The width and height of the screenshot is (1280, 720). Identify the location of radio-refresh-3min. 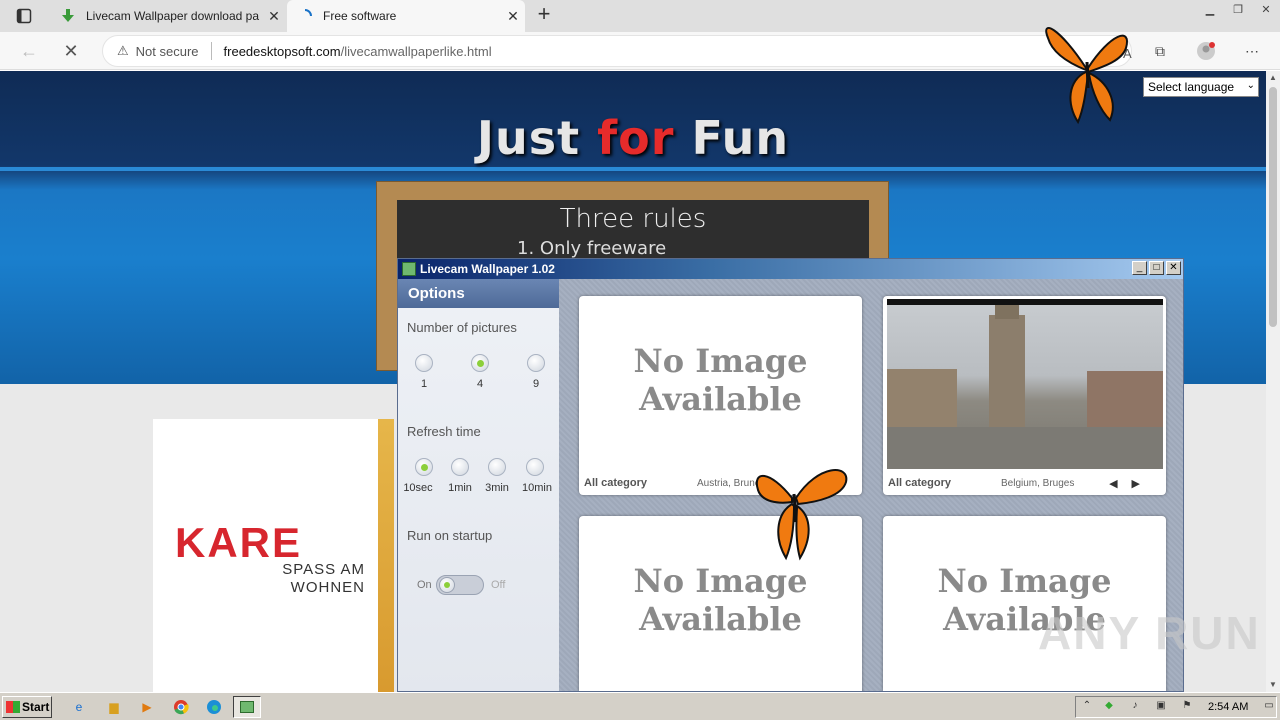
(497, 467).